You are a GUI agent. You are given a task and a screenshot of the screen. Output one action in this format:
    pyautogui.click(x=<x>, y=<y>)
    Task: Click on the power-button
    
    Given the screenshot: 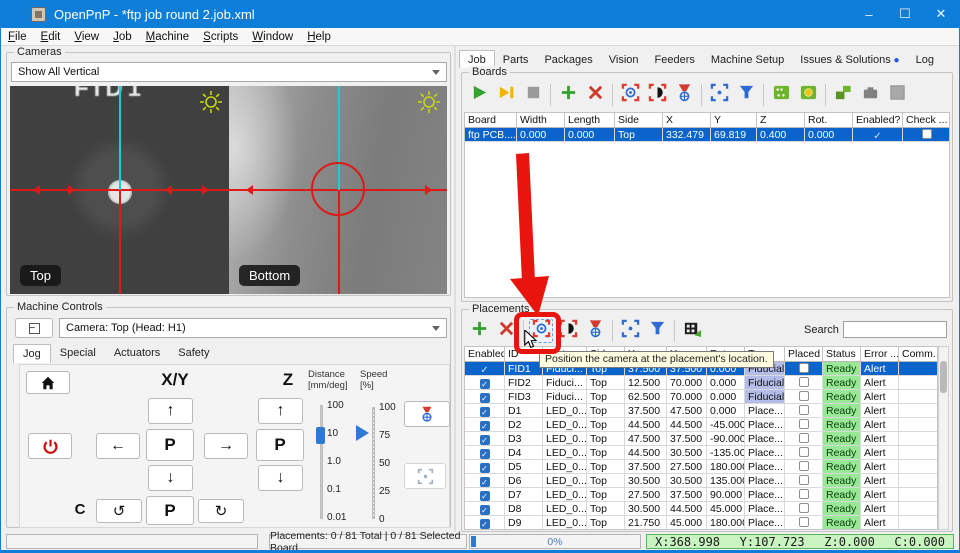 What is the action you would take?
    pyautogui.click(x=50, y=446)
    